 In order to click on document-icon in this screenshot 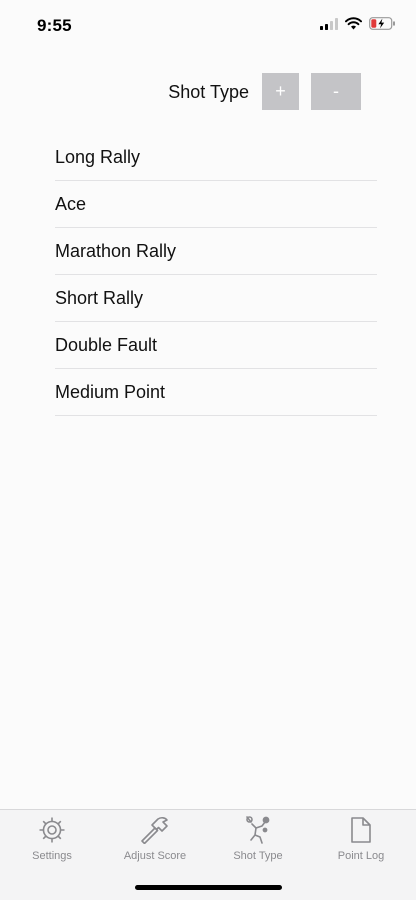, I will do `click(361, 830)`.